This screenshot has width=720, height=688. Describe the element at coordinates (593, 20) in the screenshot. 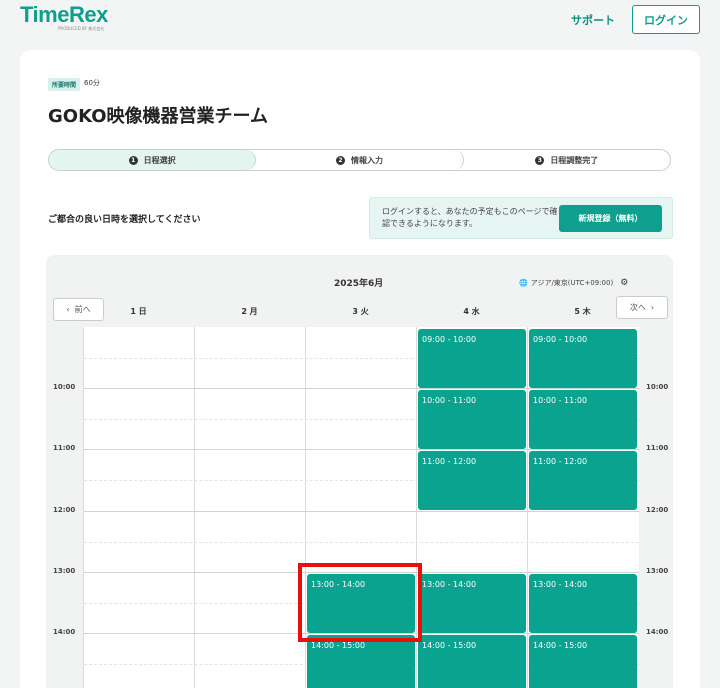

I see `support-link: サポート` at that location.